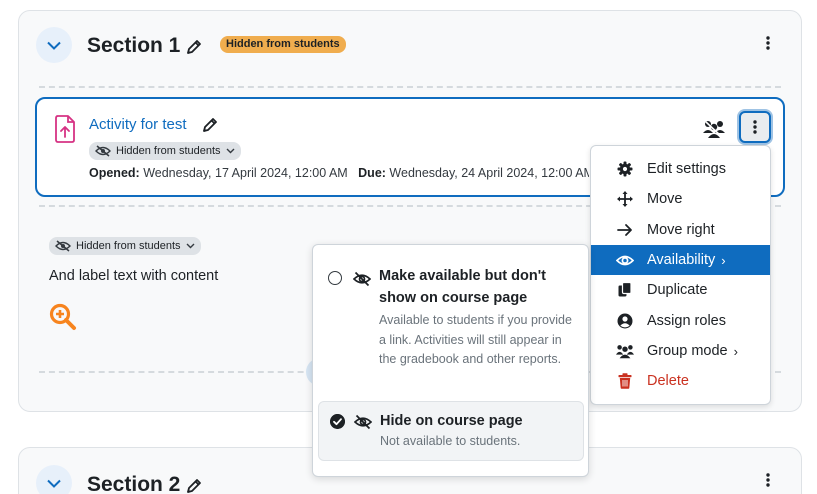  I want to click on menu-item-move: Move, so click(680, 199).